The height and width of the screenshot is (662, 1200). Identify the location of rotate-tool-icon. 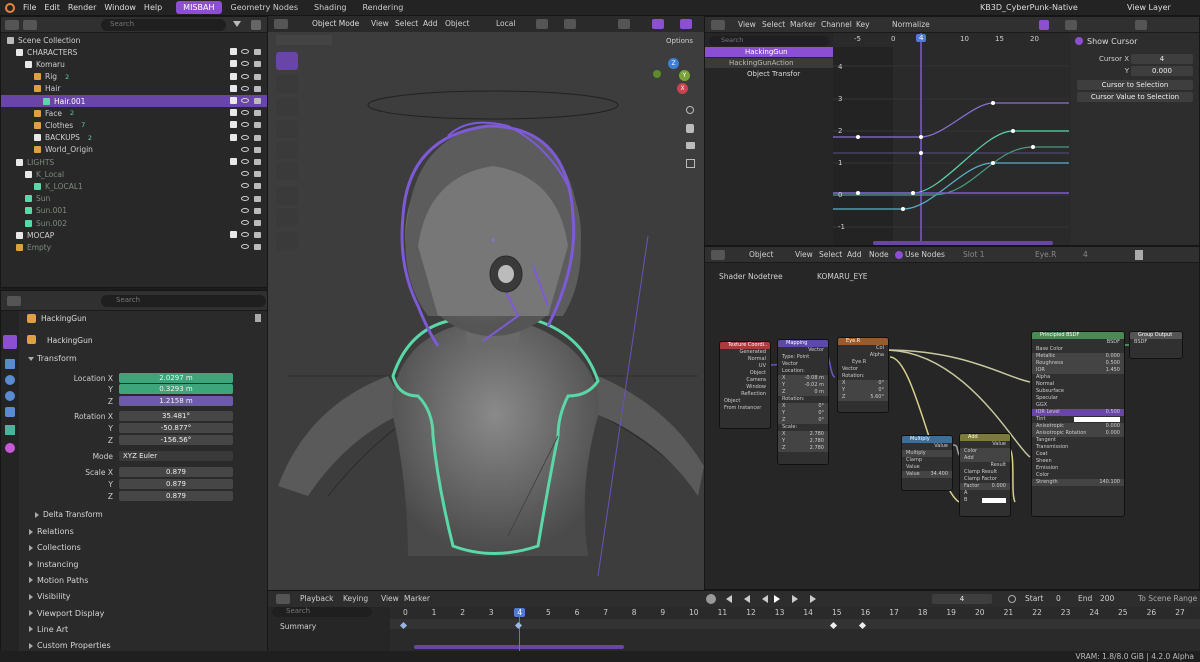
(287, 129).